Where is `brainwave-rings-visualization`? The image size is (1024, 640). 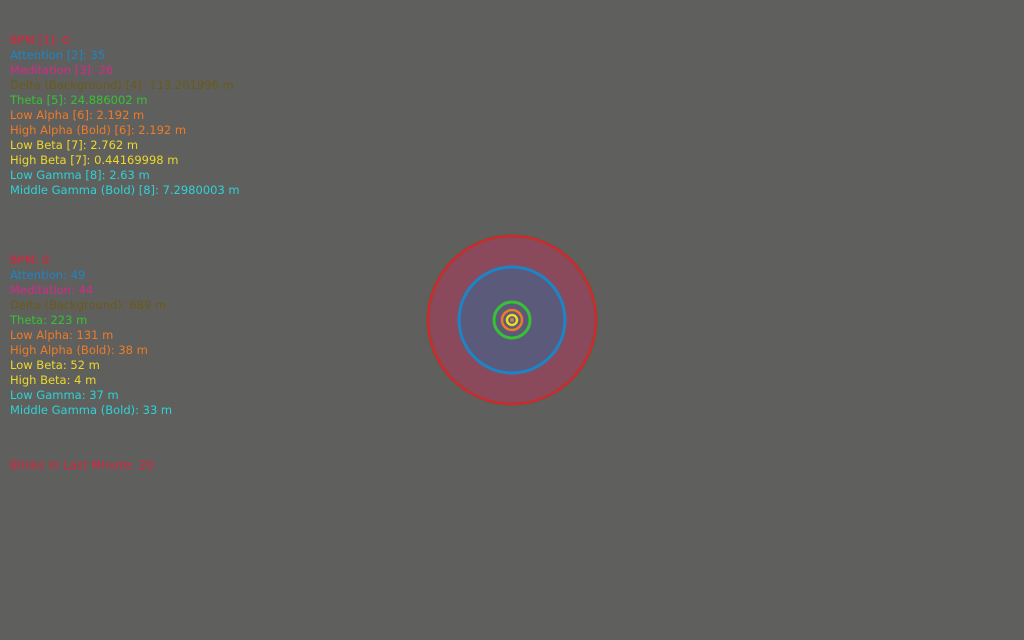 brainwave-rings-visualization is located at coordinates (512, 320).